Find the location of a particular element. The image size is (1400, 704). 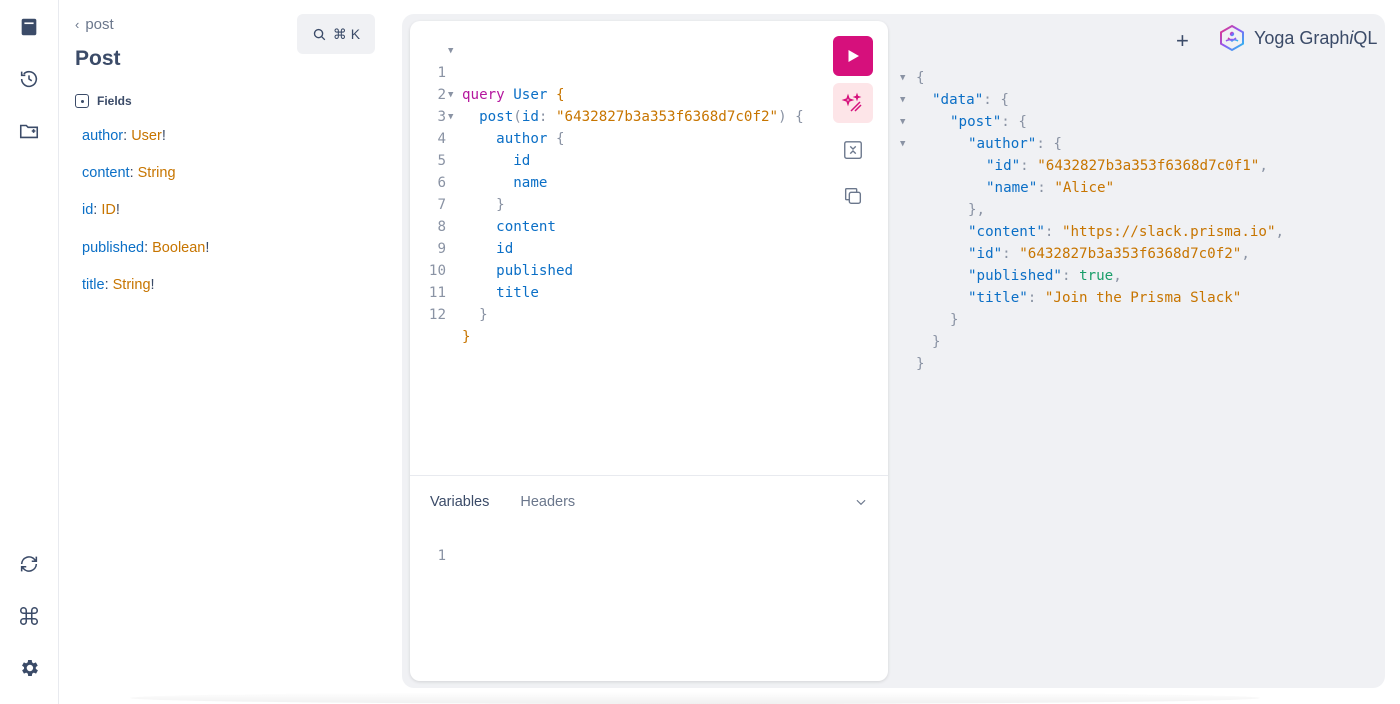

code-line: 3 ▼ author { is located at coordinates (487, 115).